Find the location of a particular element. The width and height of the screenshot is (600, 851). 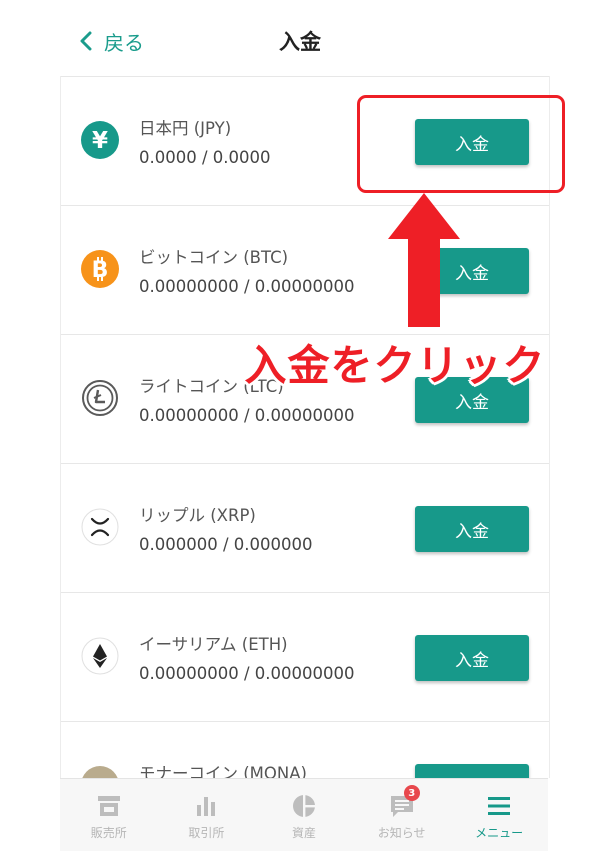

shop-icon is located at coordinates (108, 806).